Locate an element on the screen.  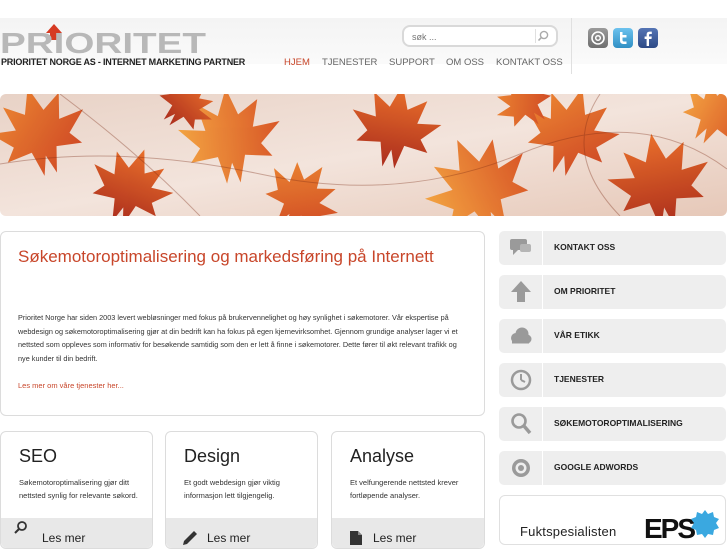
nav-hjem: HJEM is located at coordinates (297, 62).